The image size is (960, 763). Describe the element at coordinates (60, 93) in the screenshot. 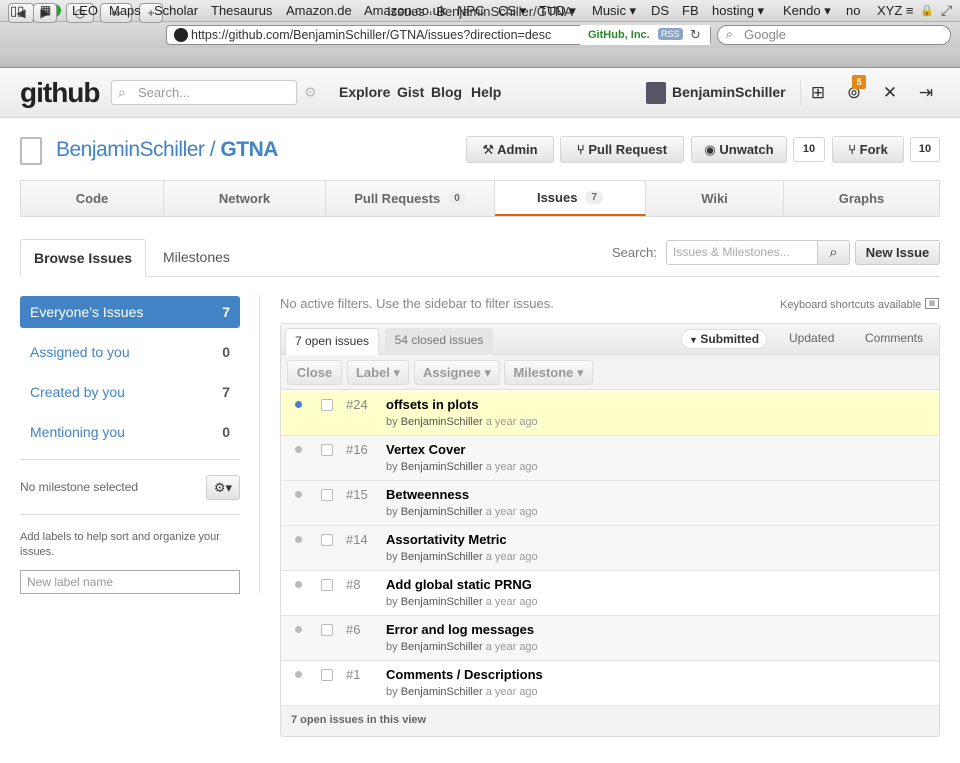

I see `github-logo: github` at that location.